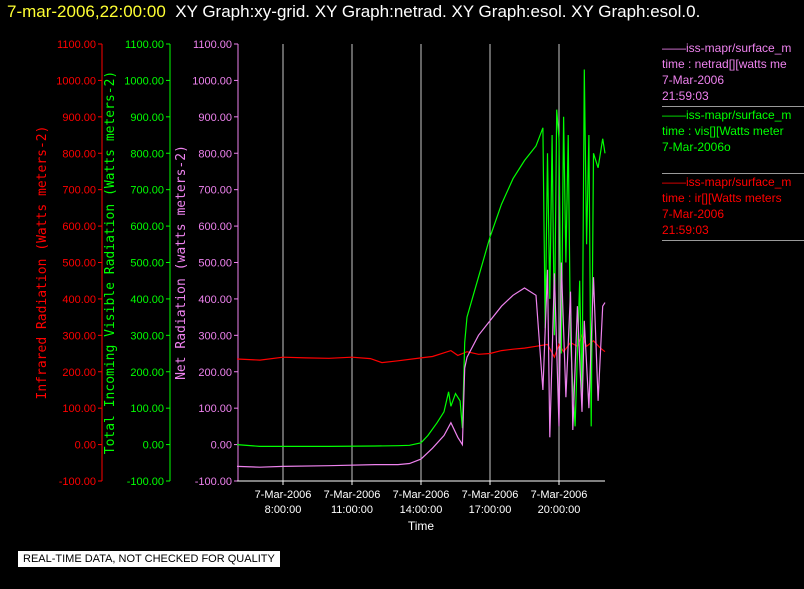  What do you see at coordinates (76, 45) in the screenshot?
I see `y-tick-label-ir: 1100.00` at bounding box center [76, 45].